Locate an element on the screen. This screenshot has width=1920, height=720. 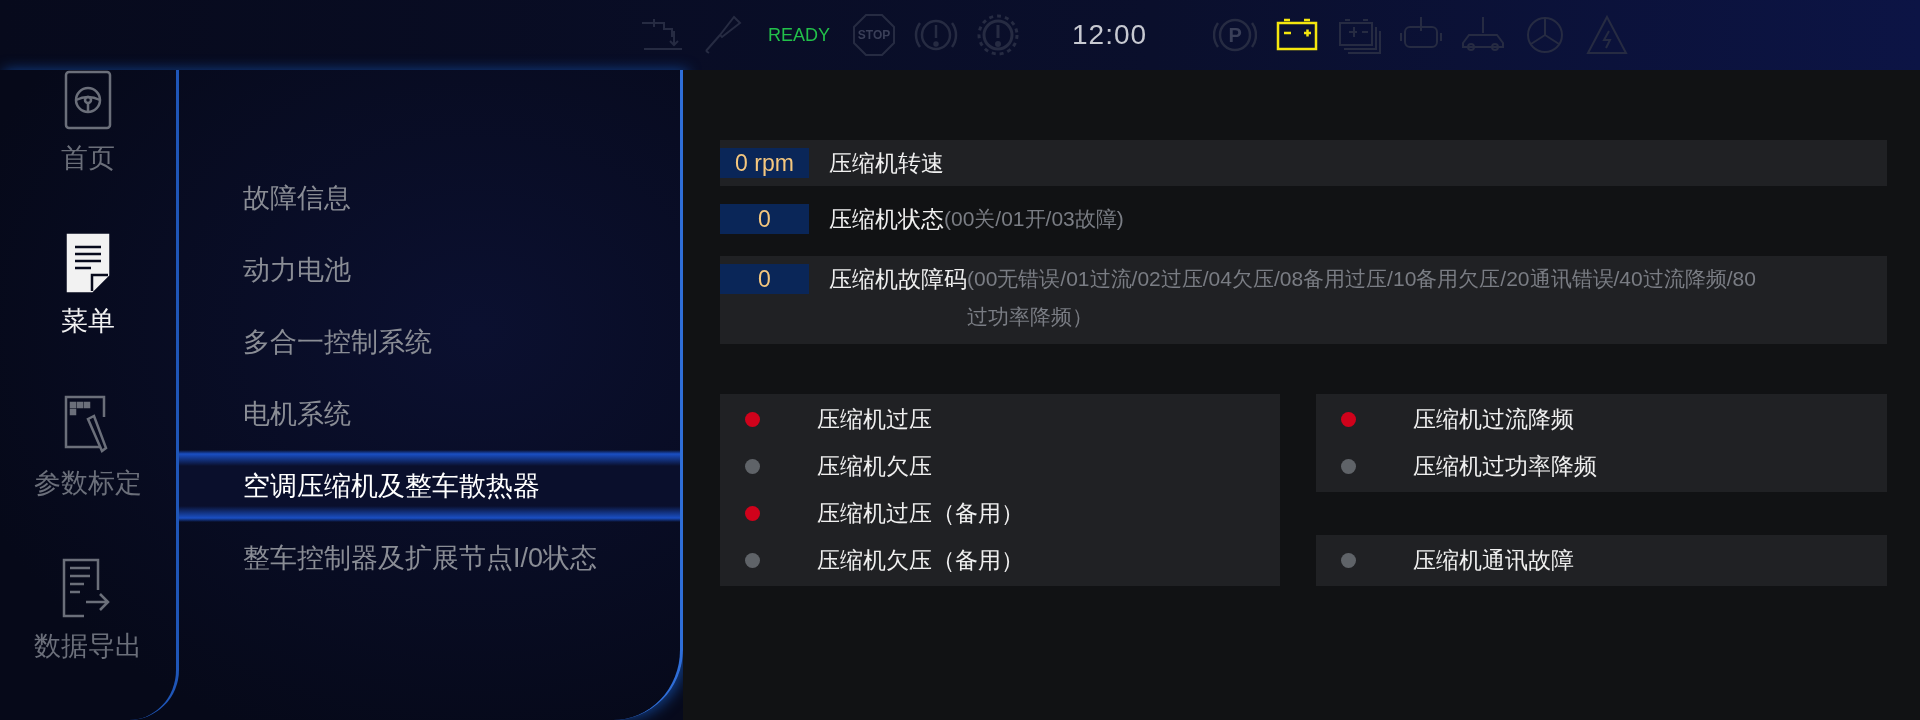
ready-indicator: READY is located at coordinates (799, 35).